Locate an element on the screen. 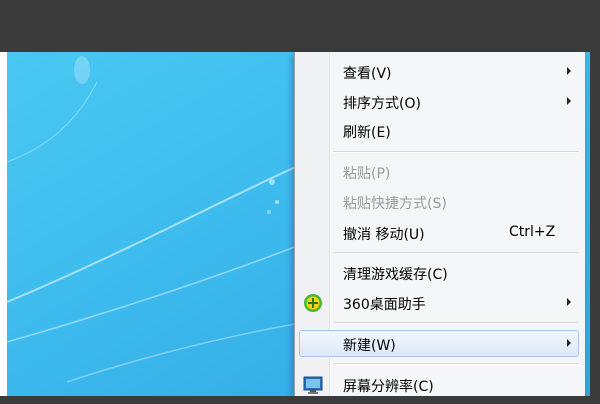 This screenshot has height=404, width=600. menu-item-label: 新建(W) is located at coordinates (369, 346).